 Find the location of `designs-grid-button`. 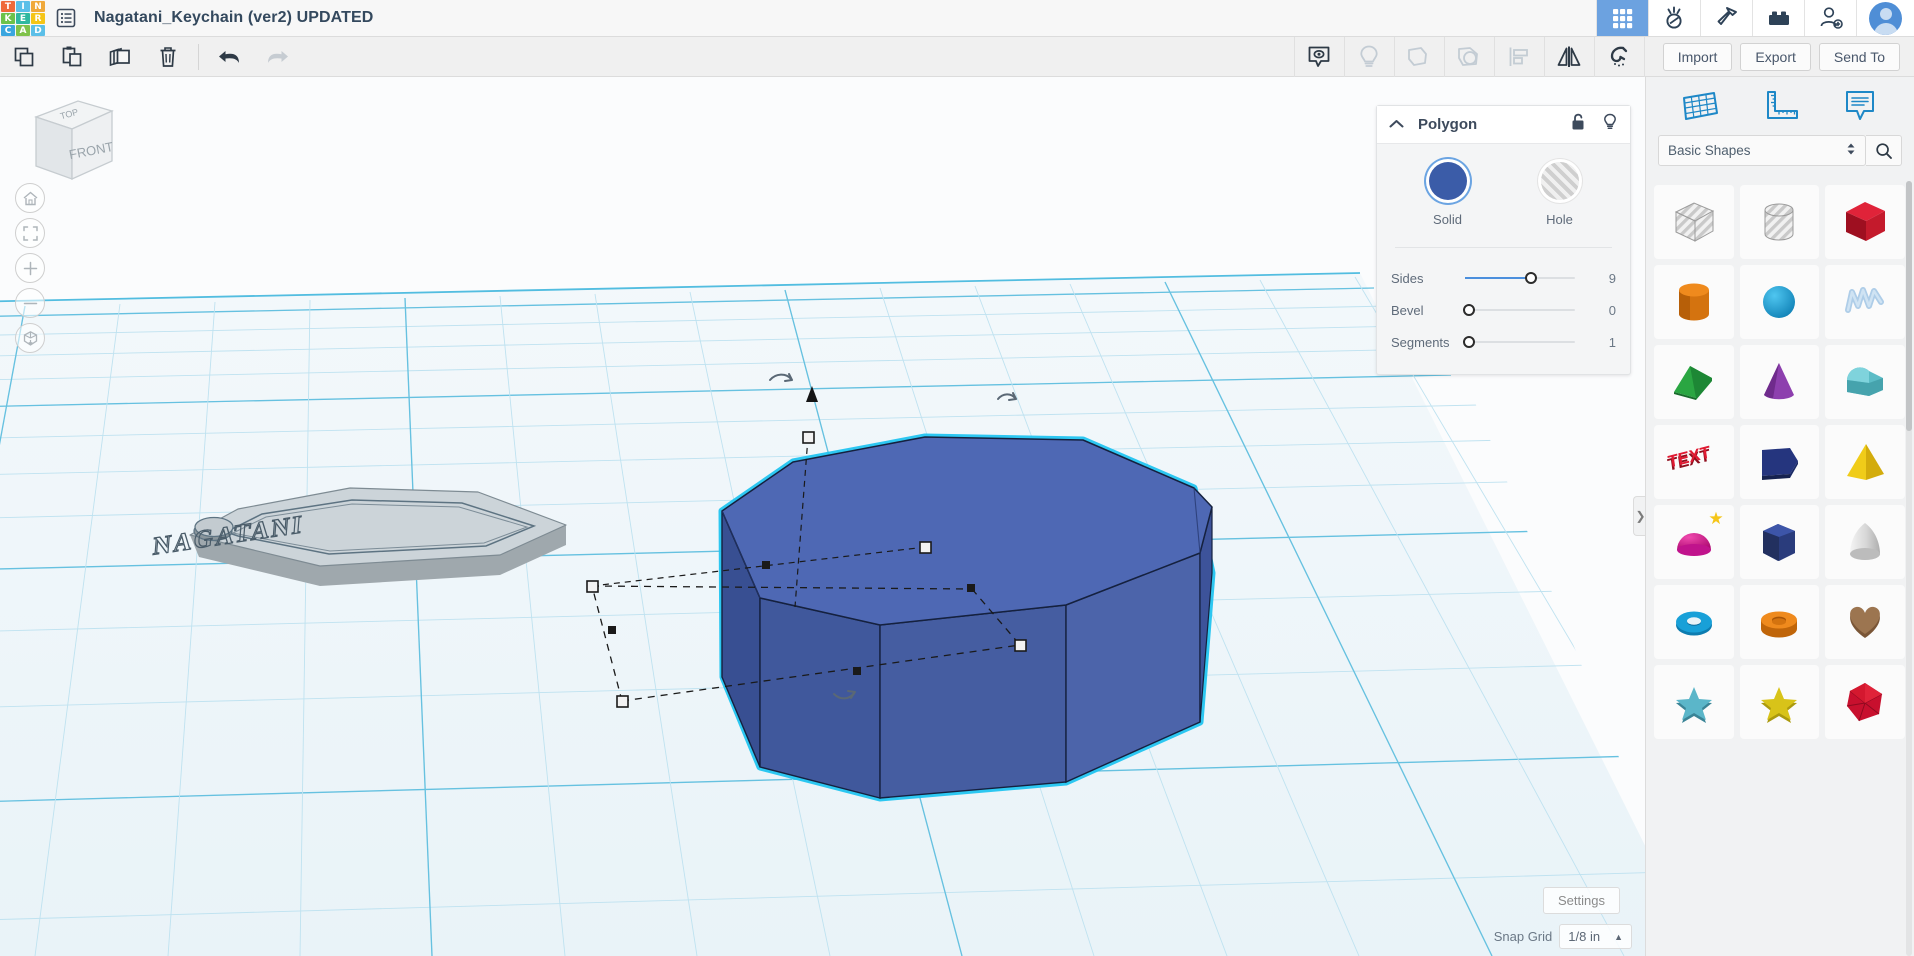

designs-grid-button is located at coordinates (1622, 18).